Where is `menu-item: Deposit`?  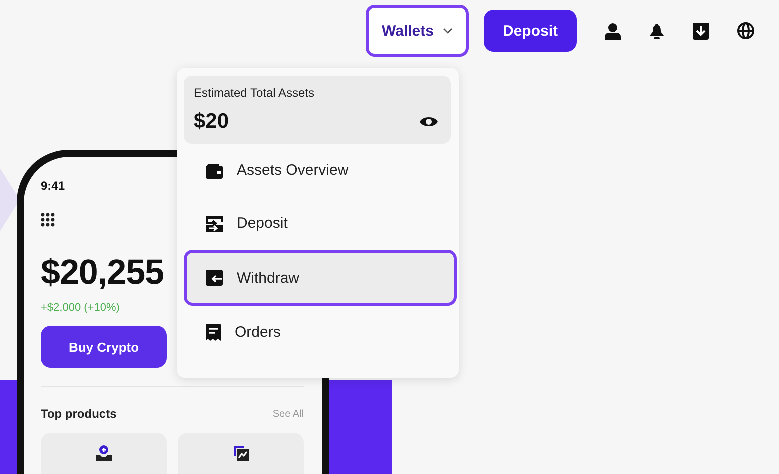 menu-item: Deposit is located at coordinates (318, 223).